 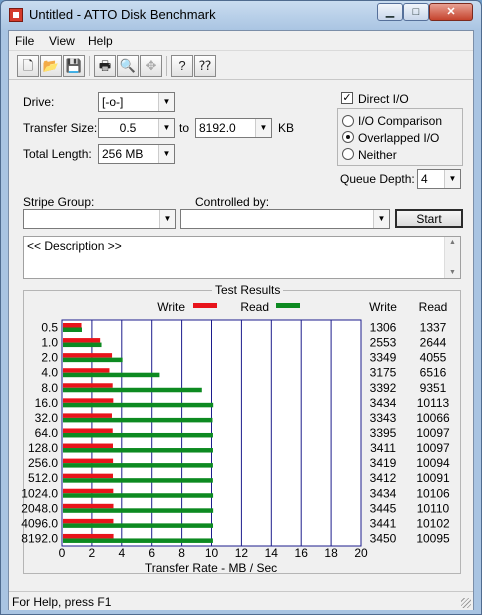 What do you see at coordinates (57, 154) in the screenshot?
I see `total-length-label: Total Length:` at bounding box center [57, 154].